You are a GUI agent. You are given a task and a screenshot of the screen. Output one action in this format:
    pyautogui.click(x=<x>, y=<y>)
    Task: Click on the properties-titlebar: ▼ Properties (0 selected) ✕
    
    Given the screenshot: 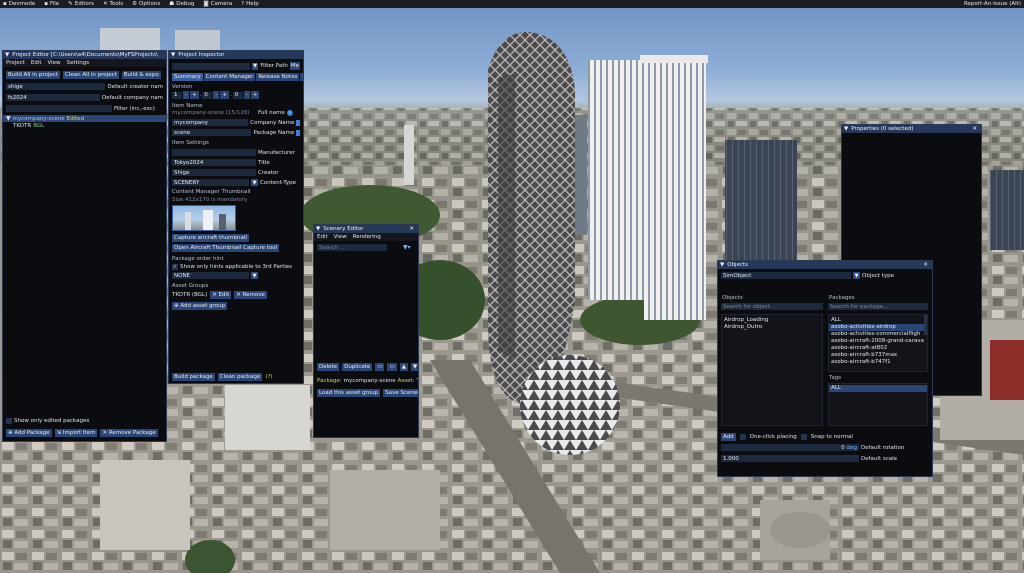 What is the action you would take?
    pyautogui.click(x=911, y=129)
    